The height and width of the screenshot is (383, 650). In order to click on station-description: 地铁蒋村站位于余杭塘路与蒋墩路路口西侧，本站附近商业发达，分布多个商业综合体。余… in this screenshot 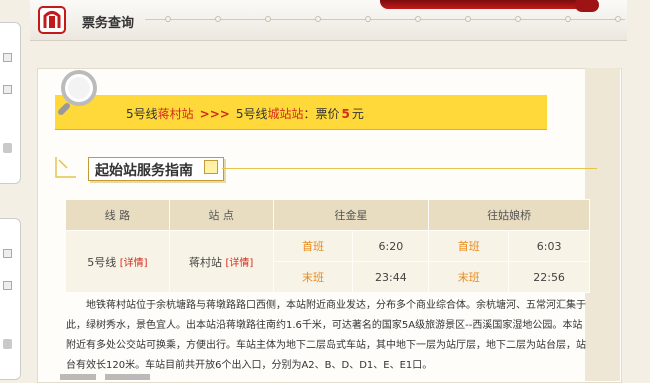, I will do `click(326, 335)`.